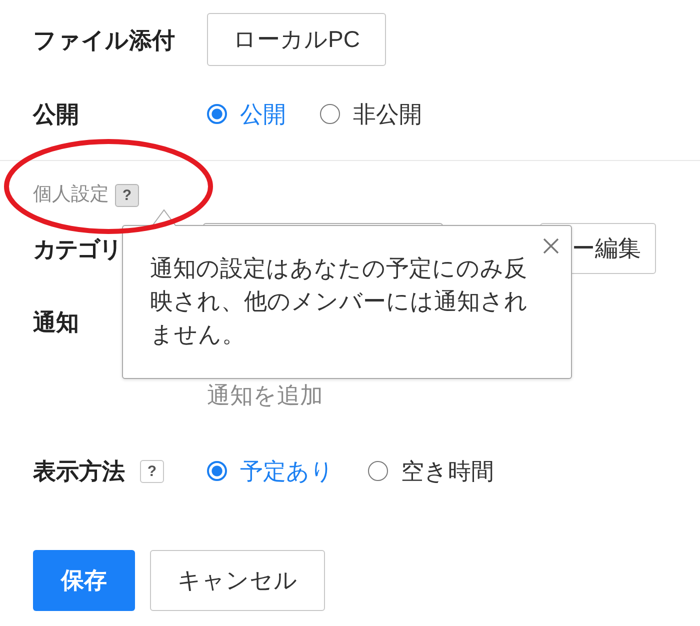  What do you see at coordinates (551, 246) in the screenshot?
I see `close-icon` at bounding box center [551, 246].